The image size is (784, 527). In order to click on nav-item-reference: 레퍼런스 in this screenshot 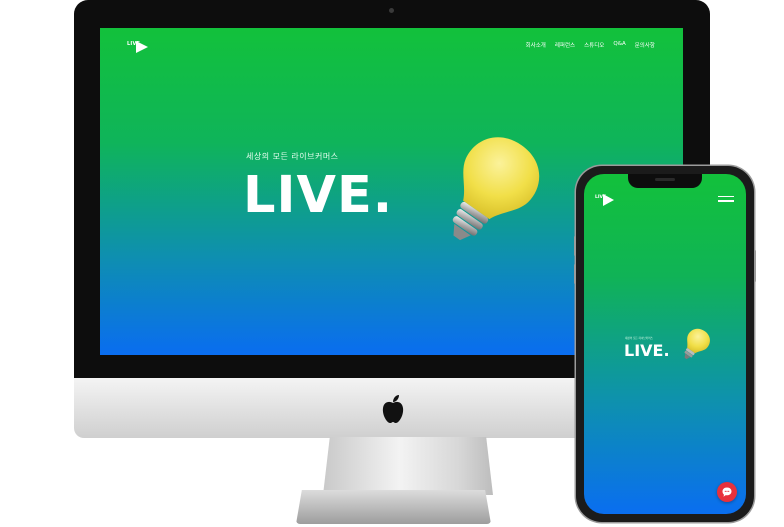, I will do `click(565, 45)`.